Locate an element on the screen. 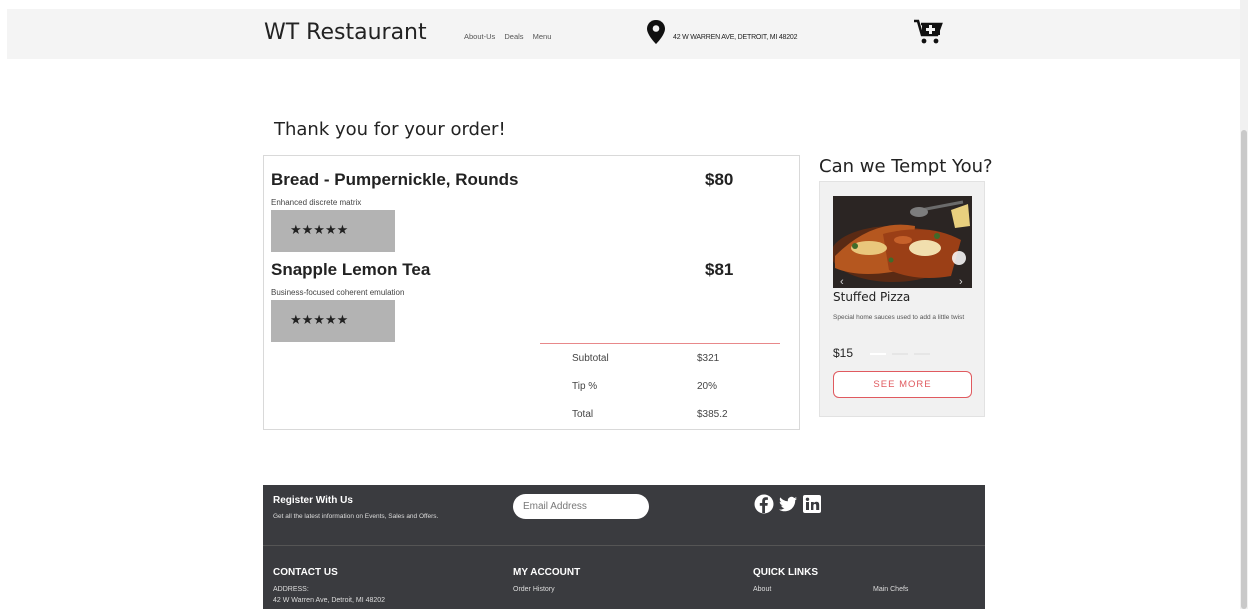 The height and width of the screenshot is (609, 1248). carousel-prev-arrow: ‹ is located at coordinates (842, 282).